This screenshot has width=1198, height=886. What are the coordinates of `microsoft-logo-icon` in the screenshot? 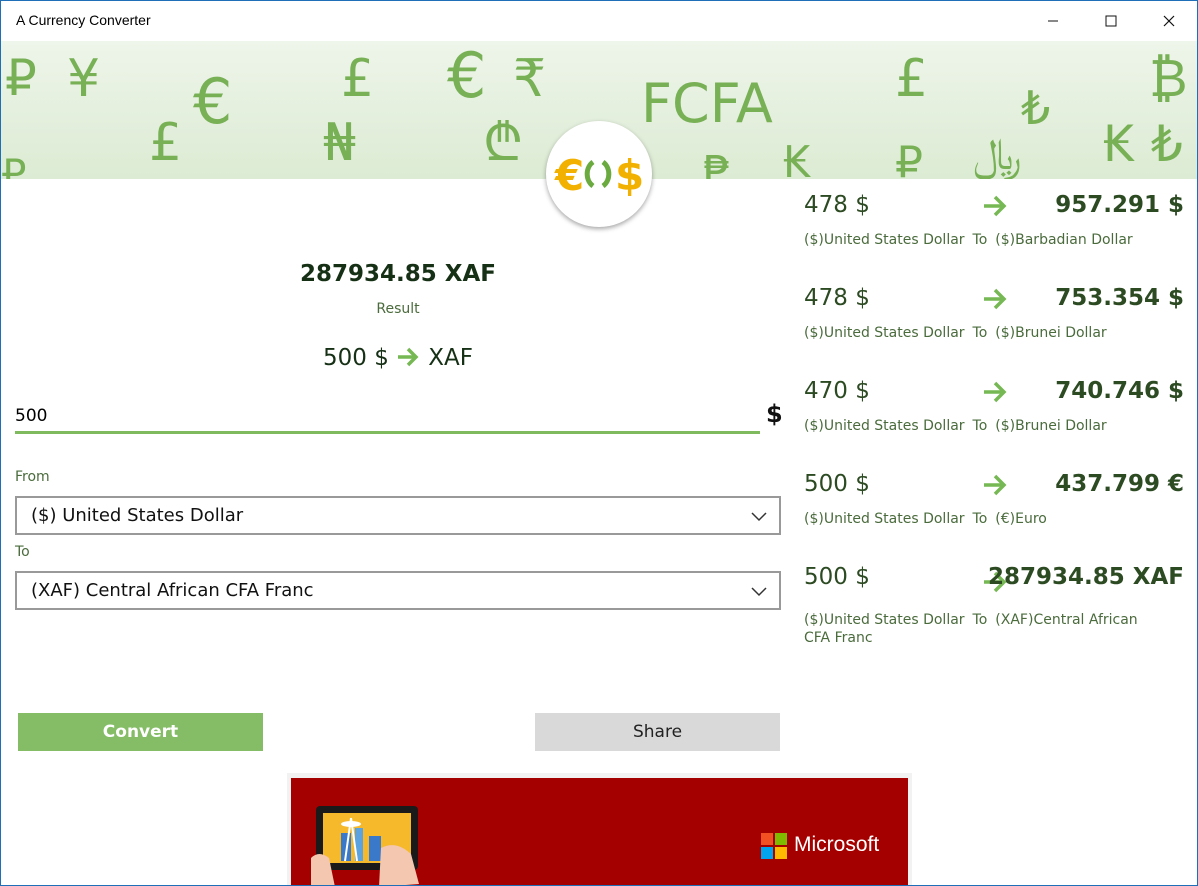 It's located at (774, 846).